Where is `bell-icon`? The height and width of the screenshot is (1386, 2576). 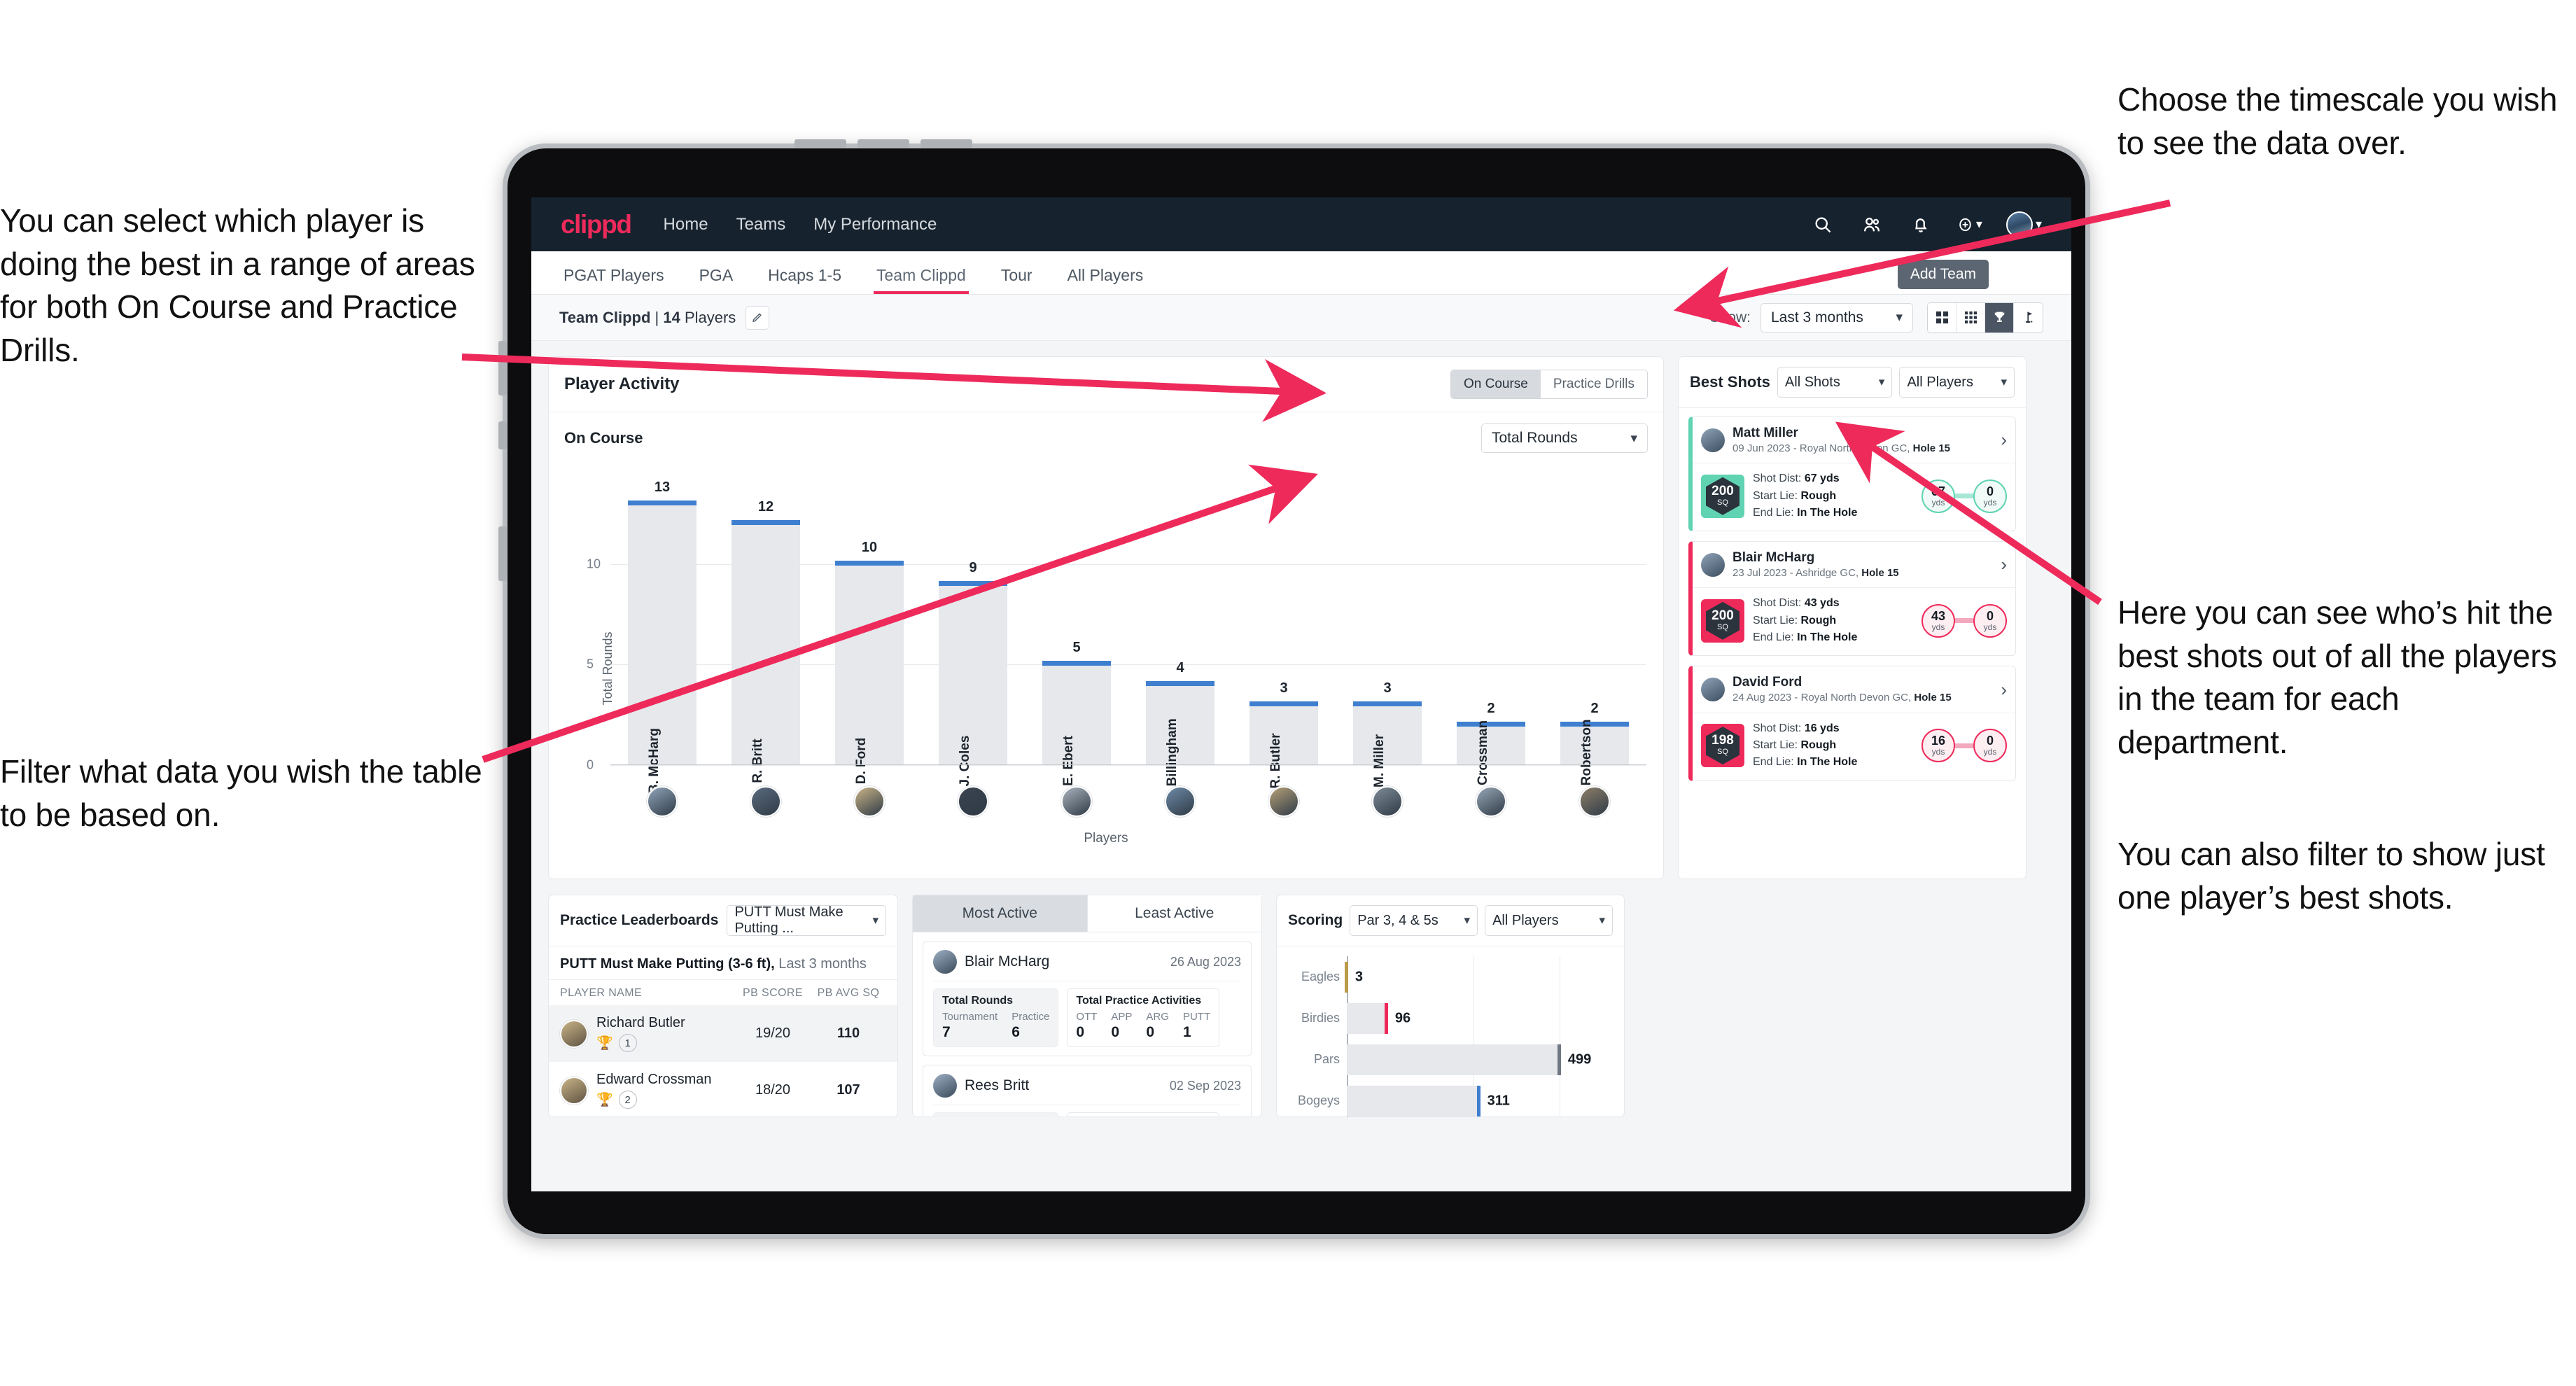 bell-icon is located at coordinates (1920, 224).